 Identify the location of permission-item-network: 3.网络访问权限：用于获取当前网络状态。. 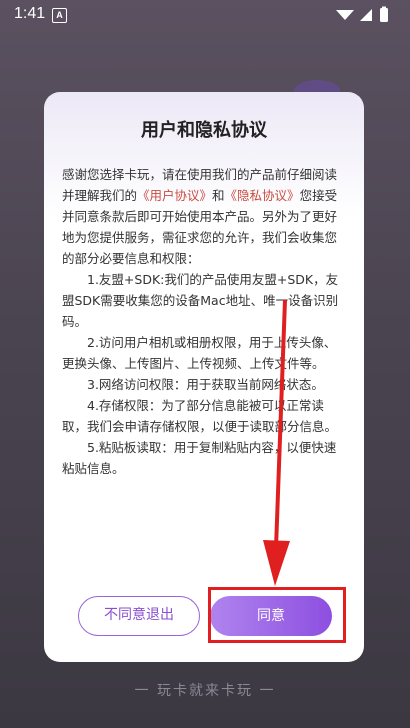
(205, 384).